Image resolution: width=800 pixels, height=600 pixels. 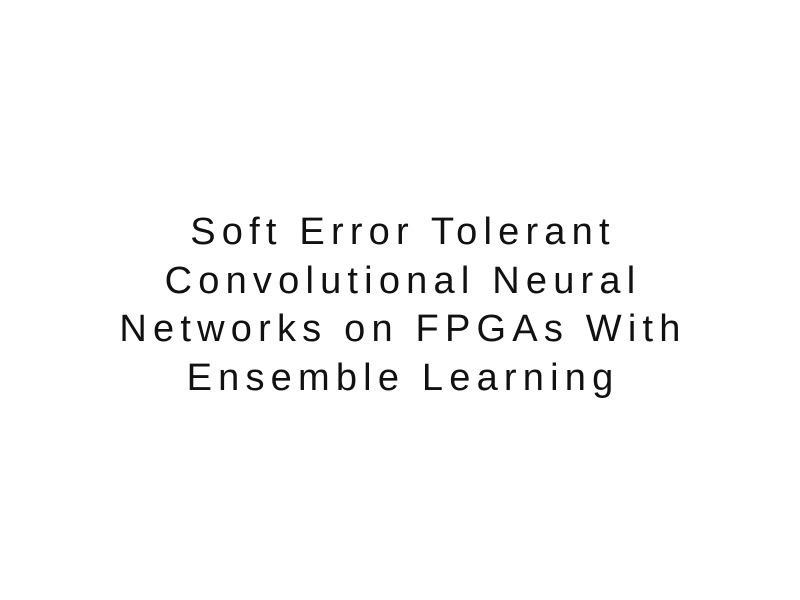 What do you see at coordinates (403, 329) in the screenshot?
I see `title-line-3: Networks on FPGAs With` at bounding box center [403, 329].